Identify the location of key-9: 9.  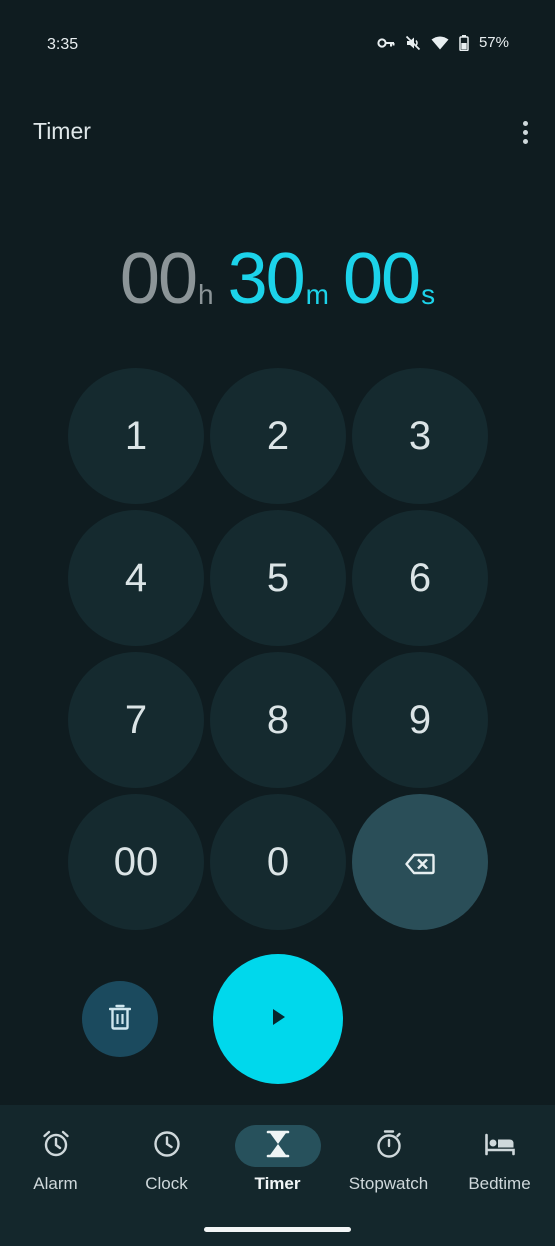
(420, 720).